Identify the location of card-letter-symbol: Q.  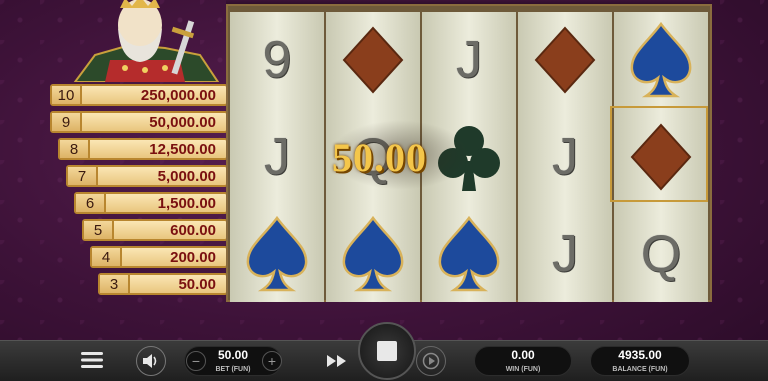
(661, 254).